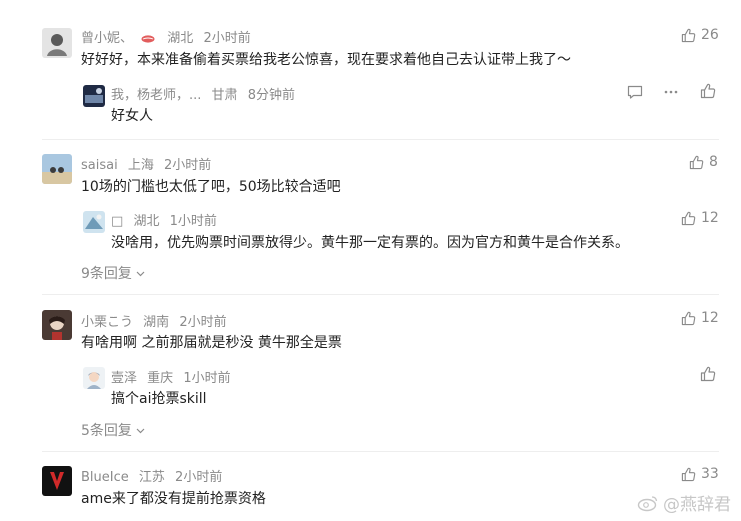 The height and width of the screenshot is (521, 741). What do you see at coordinates (106, 274) in the screenshot?
I see `more-replies-label: 9条回复` at bounding box center [106, 274].